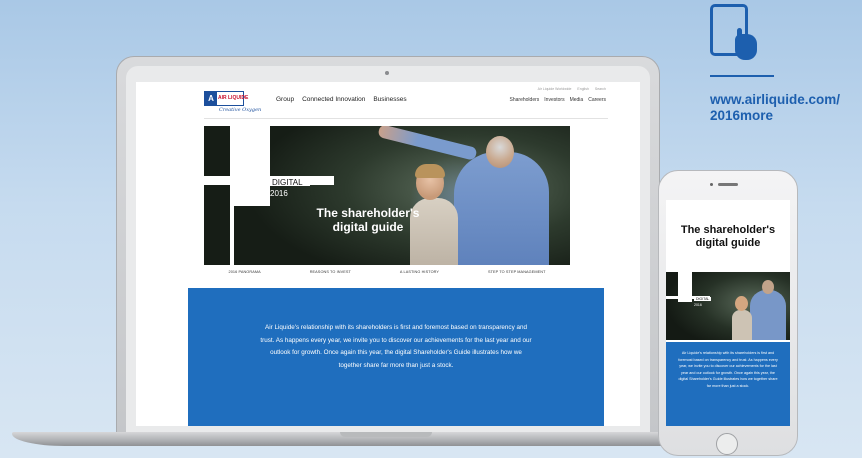 The width and height of the screenshot is (862, 458). I want to click on tab-step-management: STEP TO STEP MANAGEMENT, so click(517, 277).